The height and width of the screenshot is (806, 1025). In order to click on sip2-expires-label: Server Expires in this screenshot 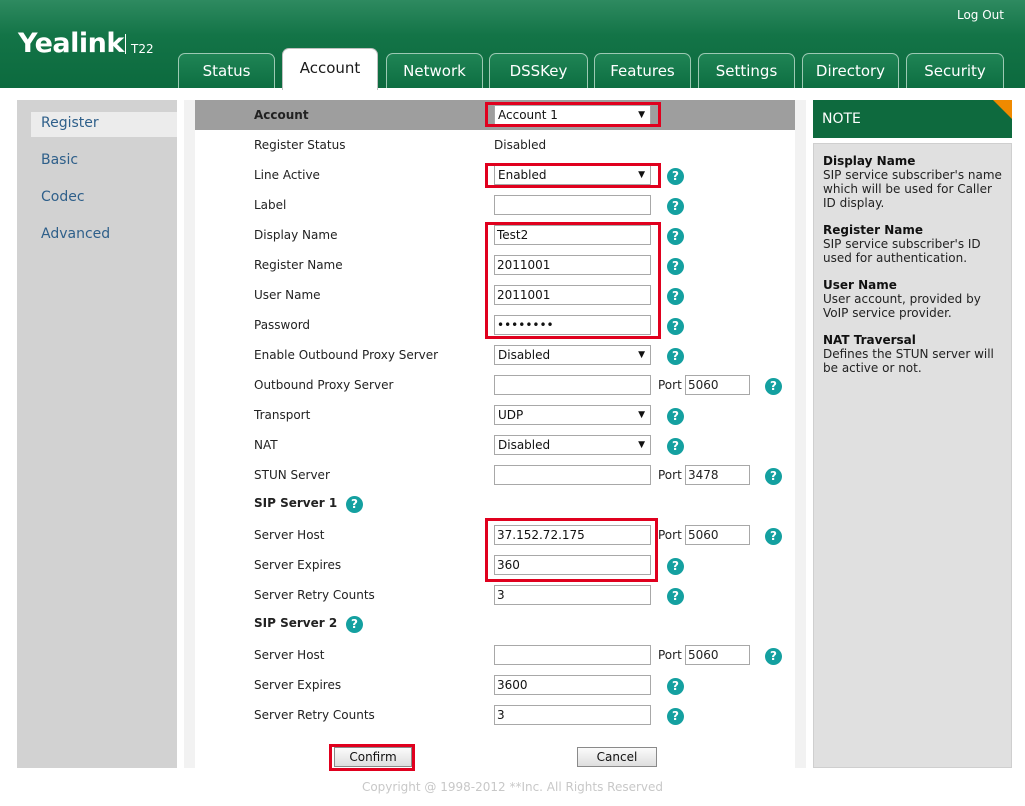, I will do `click(298, 685)`.